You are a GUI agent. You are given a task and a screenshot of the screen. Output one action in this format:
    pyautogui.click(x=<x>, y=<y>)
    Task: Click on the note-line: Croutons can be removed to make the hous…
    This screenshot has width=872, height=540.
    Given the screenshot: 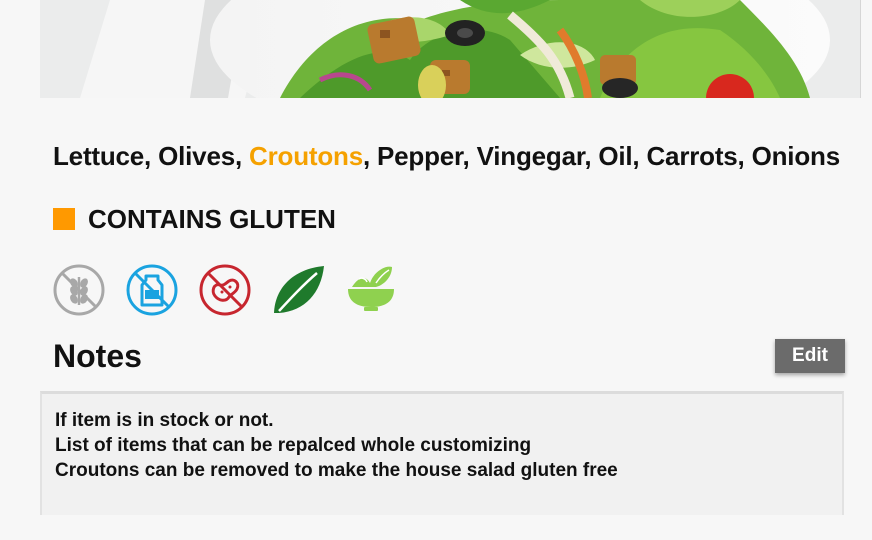 What is the action you would take?
    pyautogui.click(x=336, y=470)
    